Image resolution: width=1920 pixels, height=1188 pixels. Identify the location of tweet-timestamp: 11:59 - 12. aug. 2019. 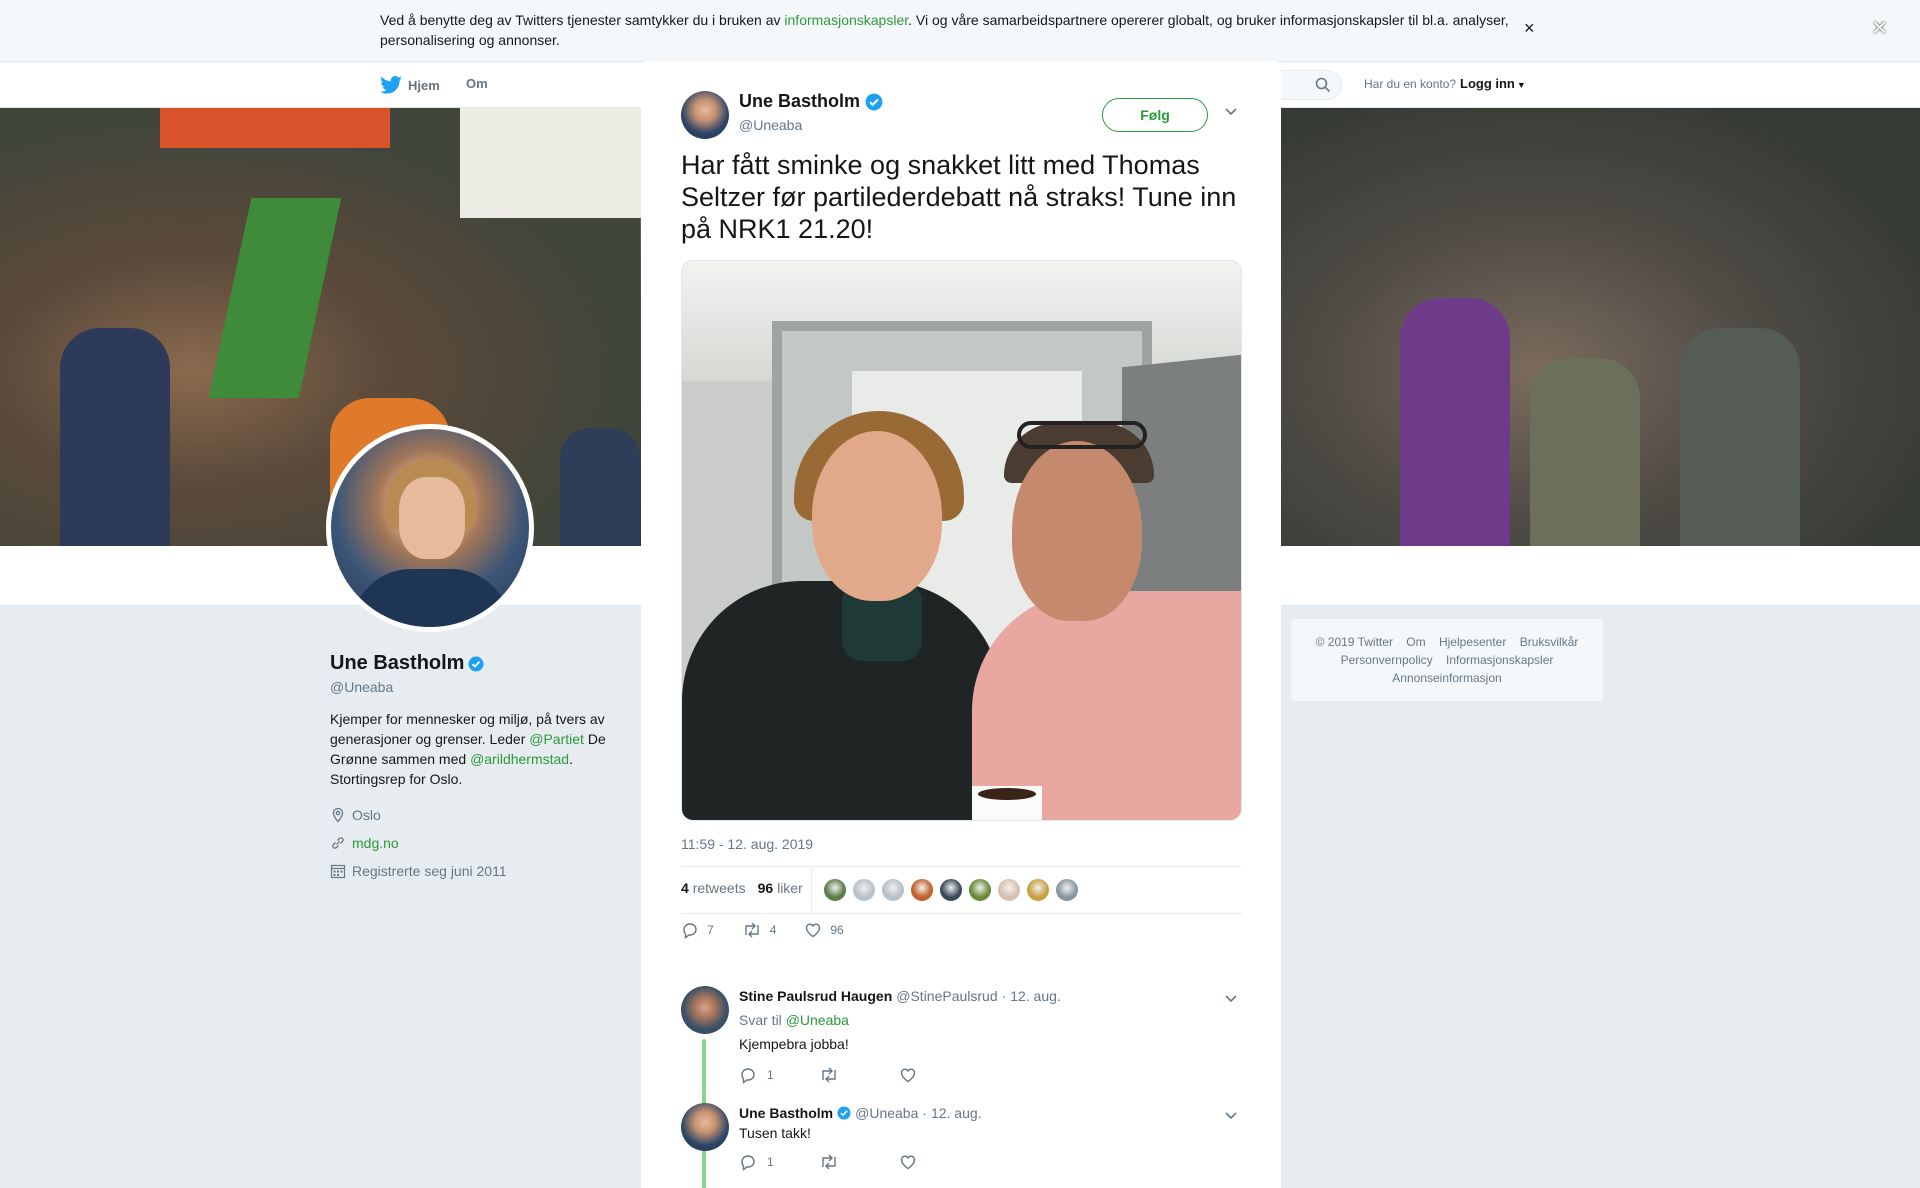
(747, 844).